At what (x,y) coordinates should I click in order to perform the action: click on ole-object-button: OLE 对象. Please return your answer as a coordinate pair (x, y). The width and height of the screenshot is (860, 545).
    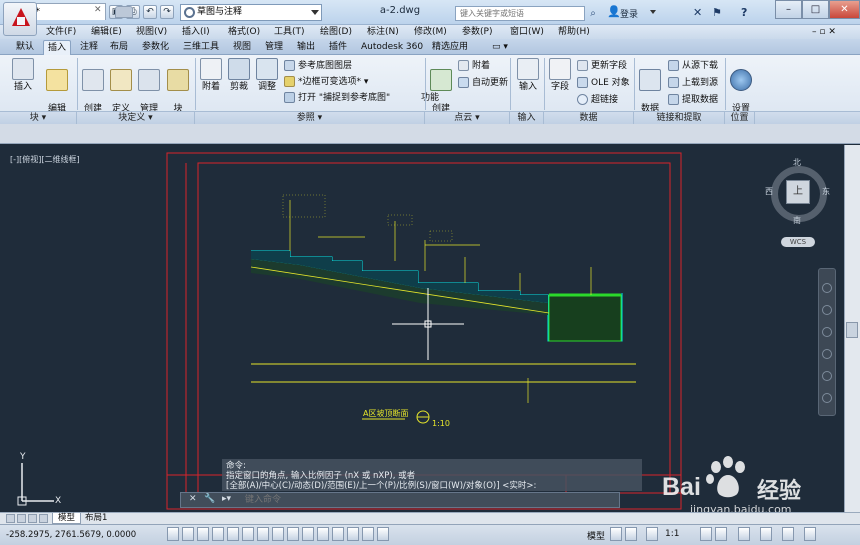
    Looking at the image, I should click on (603, 83).